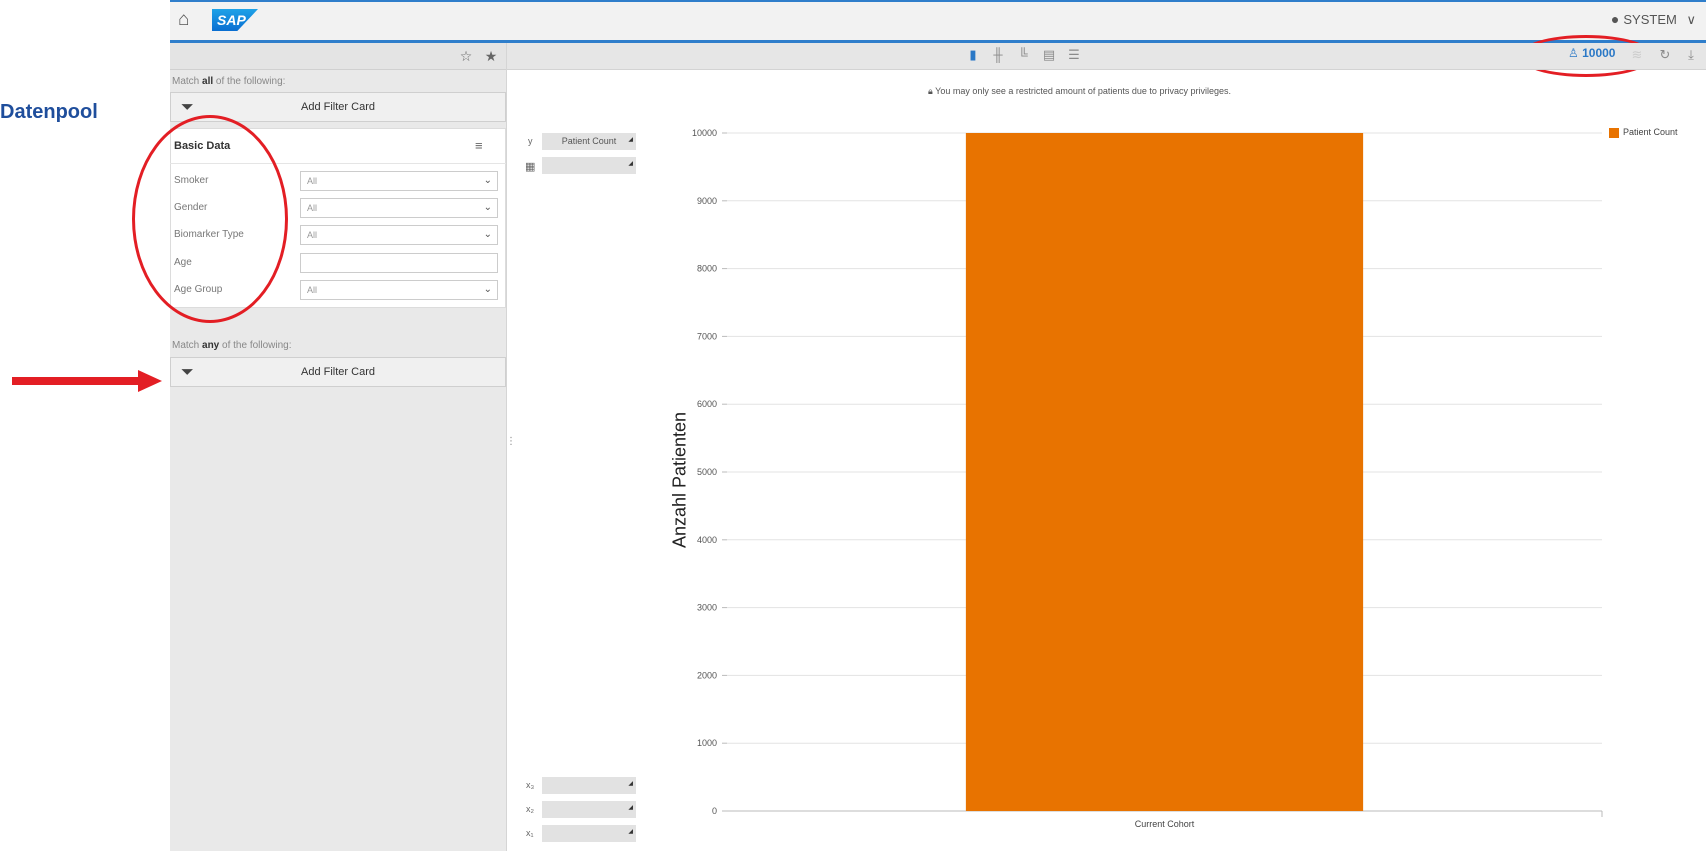 The height and width of the screenshot is (851, 1706). What do you see at coordinates (49, 112) in the screenshot?
I see `datenpool-annotation: Datenpool` at bounding box center [49, 112].